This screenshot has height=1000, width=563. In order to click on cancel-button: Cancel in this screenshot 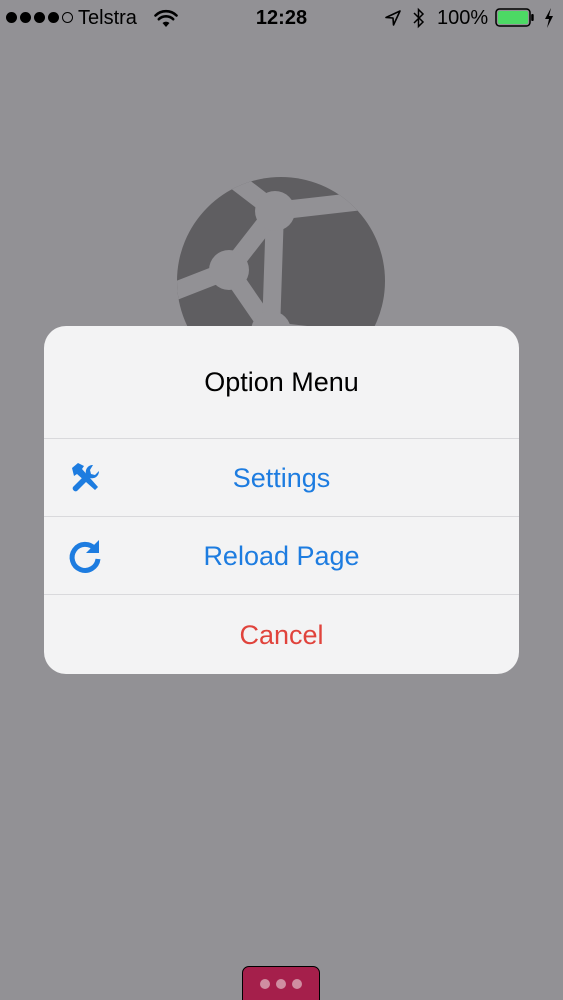, I will do `click(281, 634)`.